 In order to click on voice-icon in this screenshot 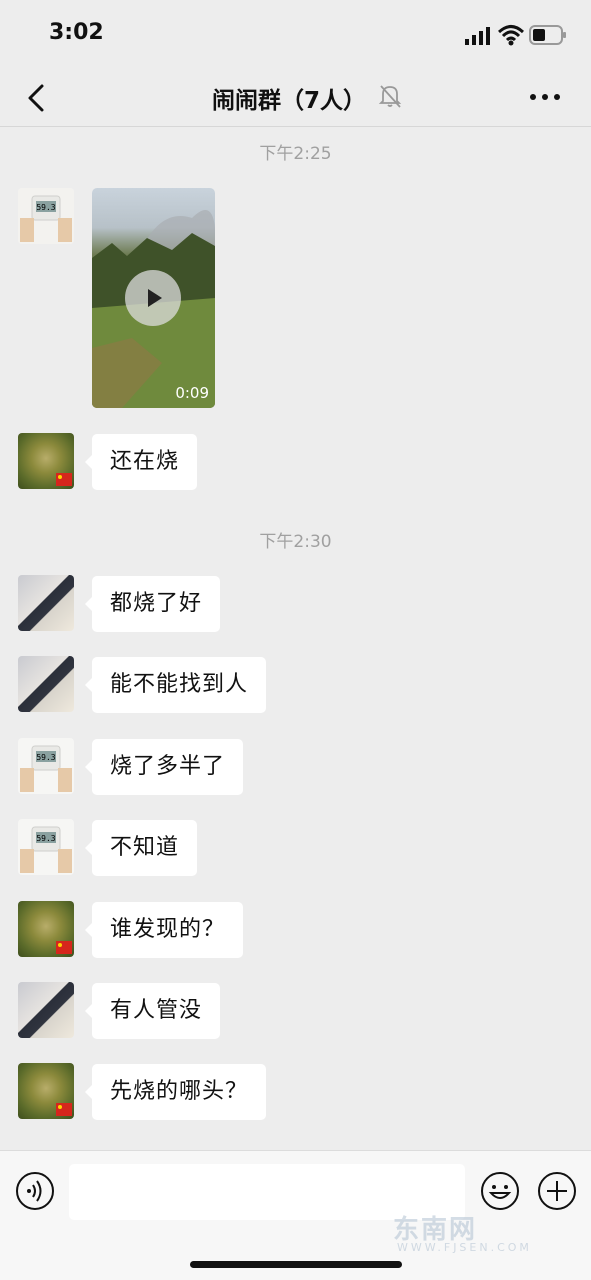, I will do `click(35, 1191)`.